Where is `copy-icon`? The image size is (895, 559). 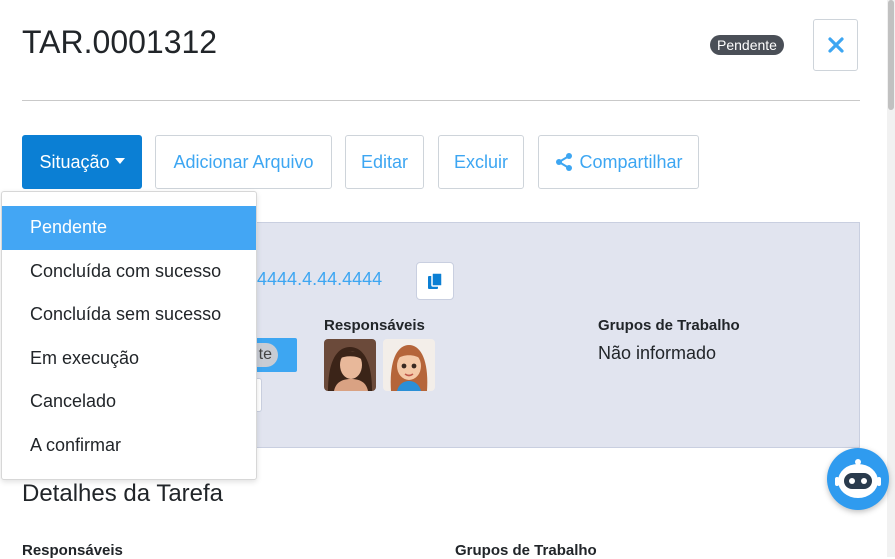
copy-icon is located at coordinates (435, 280).